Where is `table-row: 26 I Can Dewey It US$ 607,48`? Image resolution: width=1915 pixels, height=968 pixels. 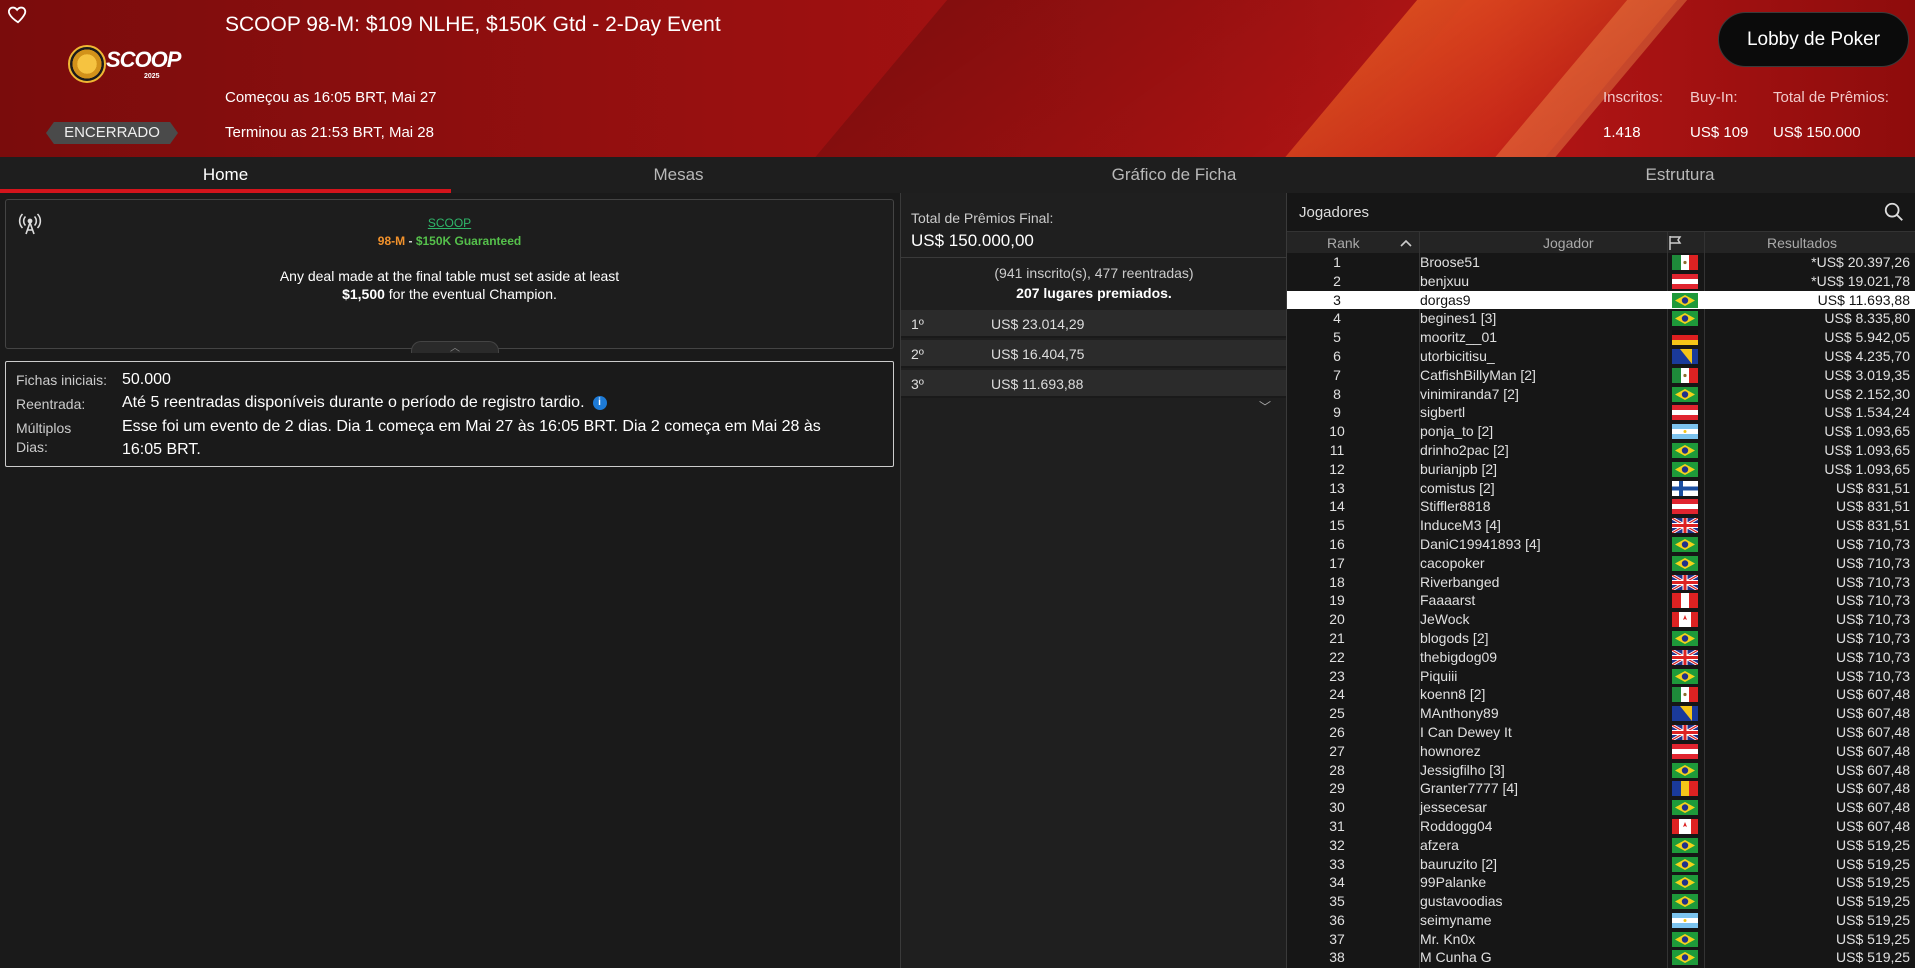 table-row: 26 I Can Dewey It US$ 607,48 is located at coordinates (1601, 732).